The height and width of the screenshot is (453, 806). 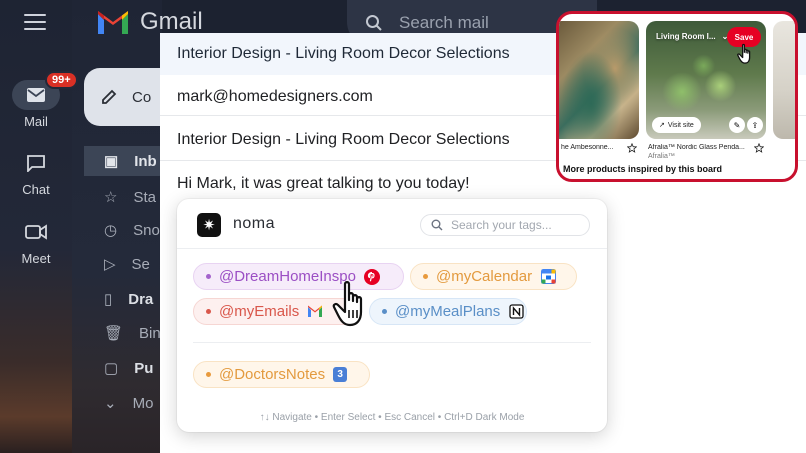 What do you see at coordinates (259, 311) in the screenshot?
I see `tag-label: @myEmails` at bounding box center [259, 311].